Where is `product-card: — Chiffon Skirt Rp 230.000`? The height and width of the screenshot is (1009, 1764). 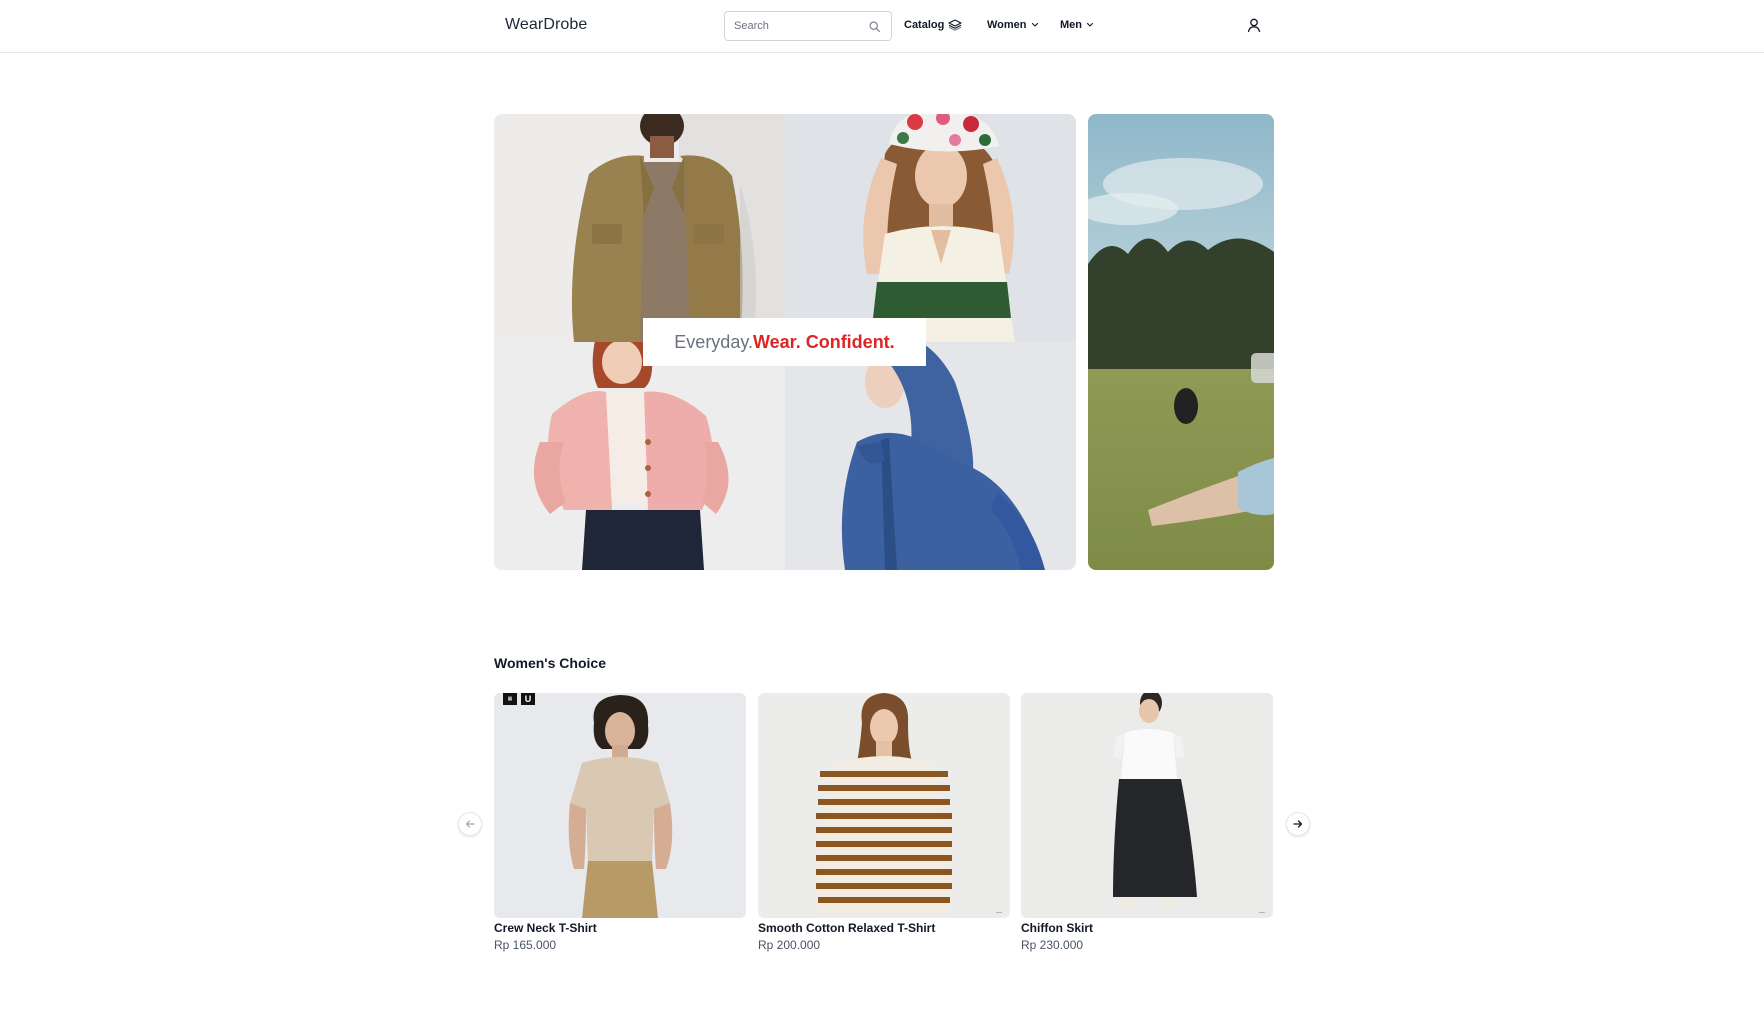
product-card: — Chiffon Skirt Rp 230.000 is located at coordinates (1147, 823).